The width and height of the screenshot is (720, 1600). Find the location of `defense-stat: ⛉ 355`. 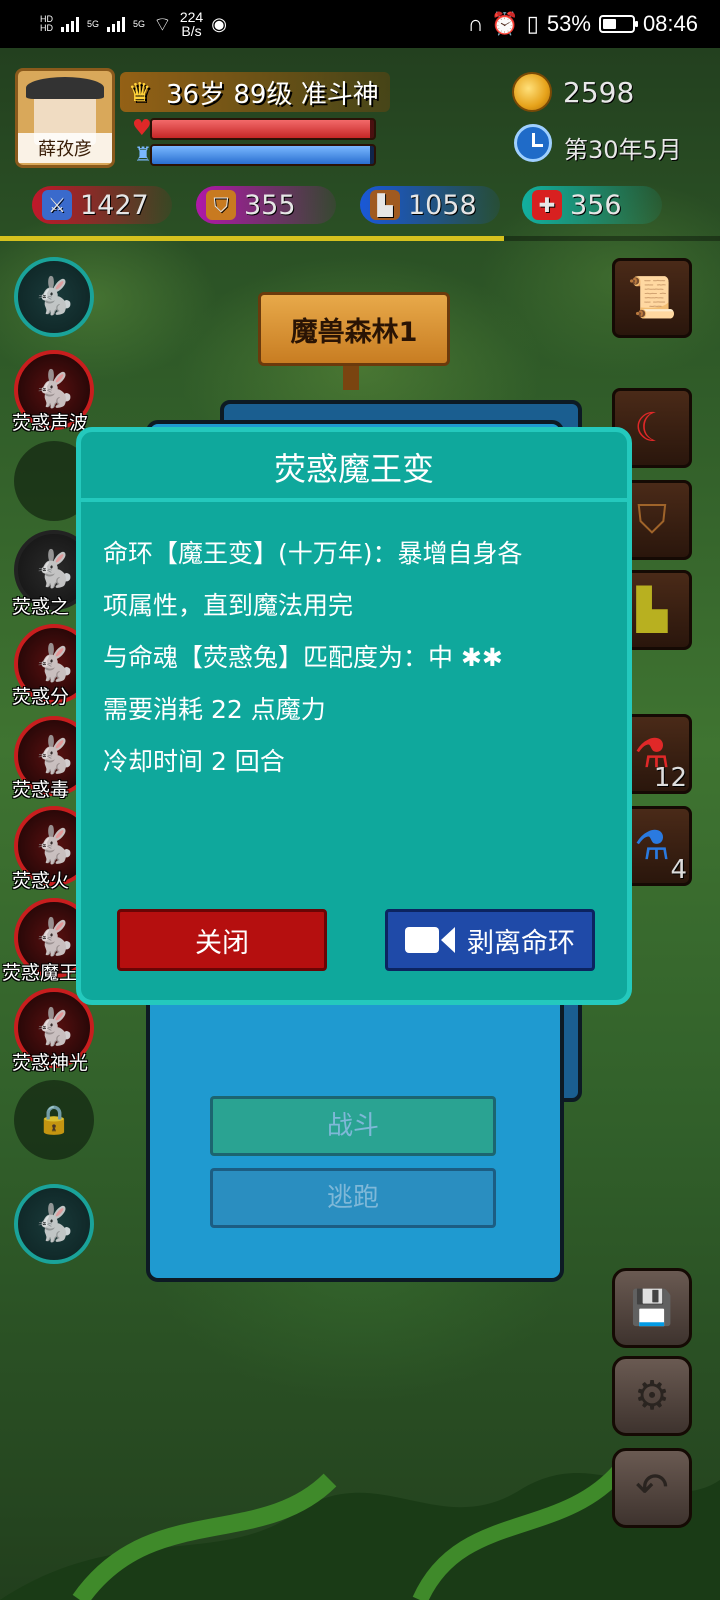

defense-stat: ⛉ 355 is located at coordinates (266, 205).